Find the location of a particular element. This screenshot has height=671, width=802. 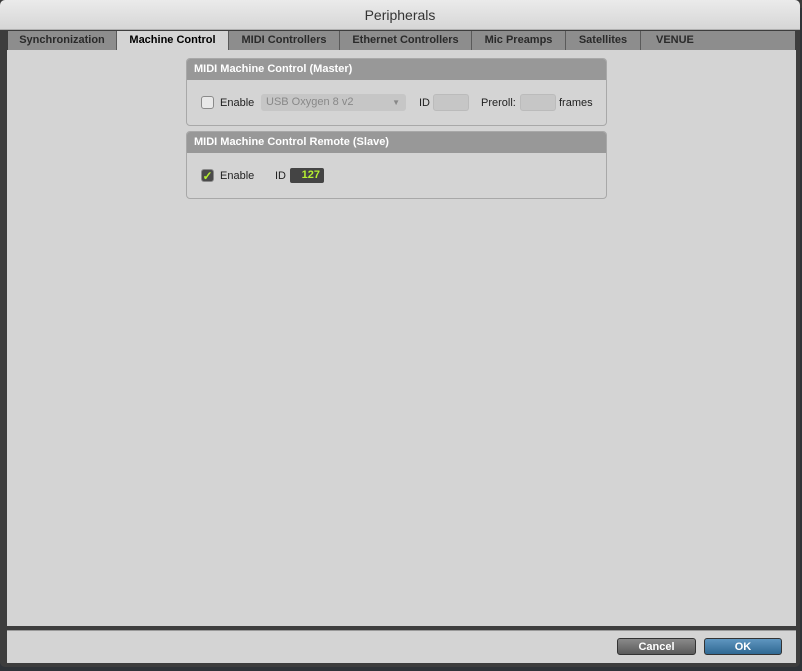

dialog-title: Peripherals is located at coordinates (400, 15).